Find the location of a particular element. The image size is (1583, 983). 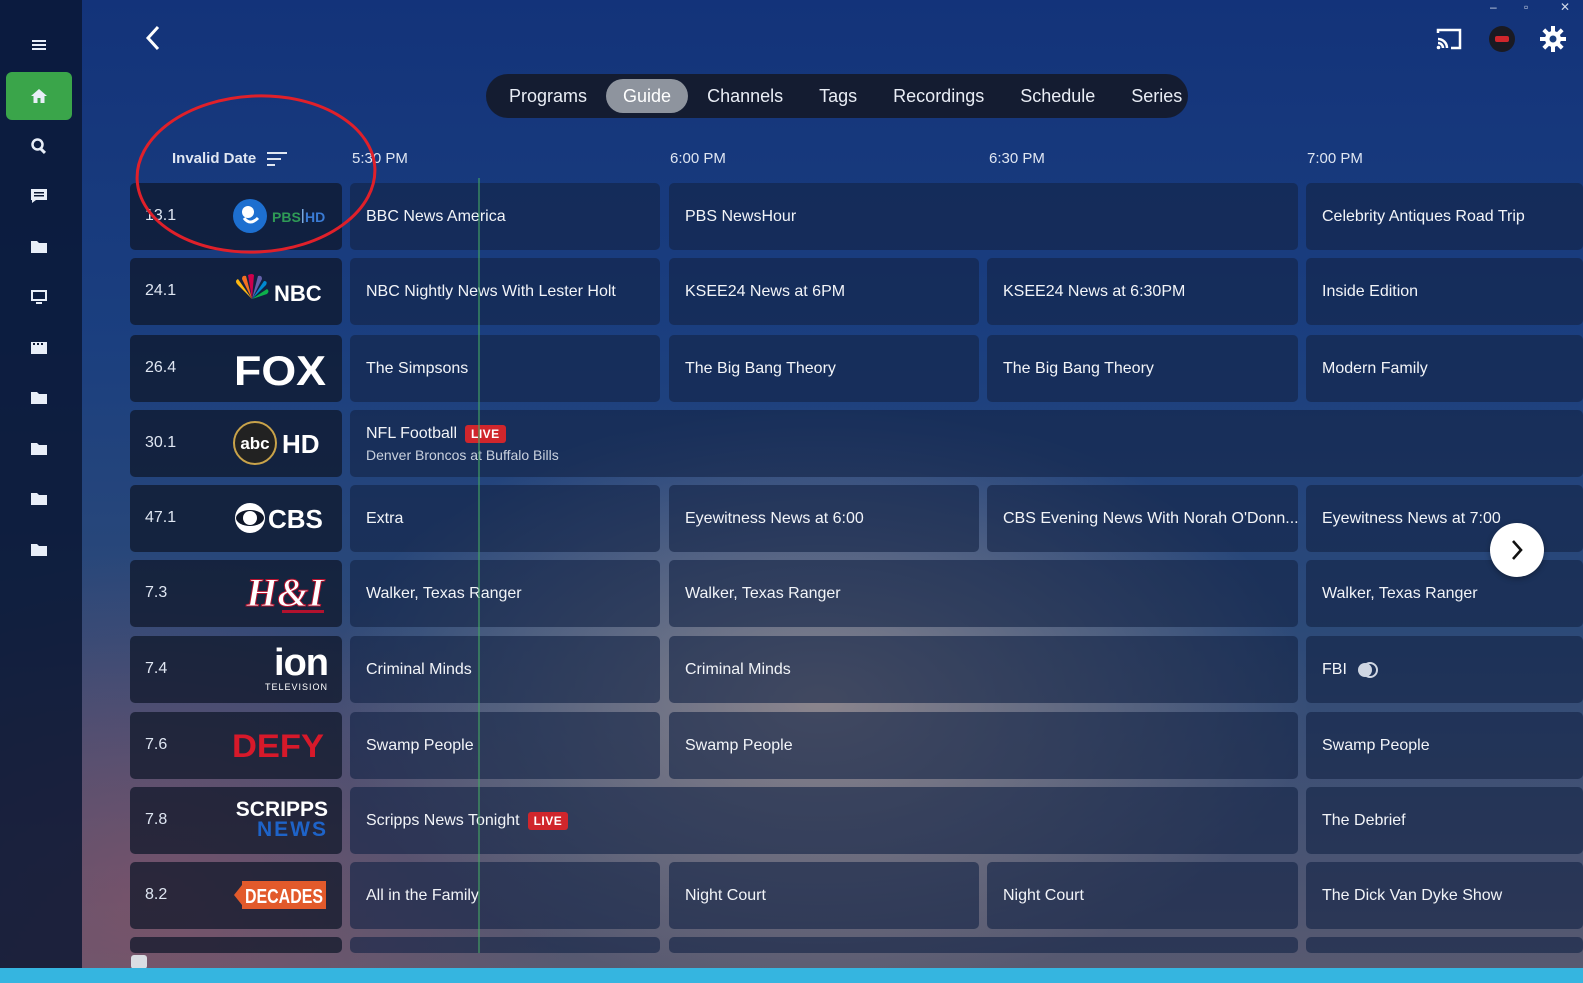

channel-number: 7.6 is located at coordinates (156, 744).